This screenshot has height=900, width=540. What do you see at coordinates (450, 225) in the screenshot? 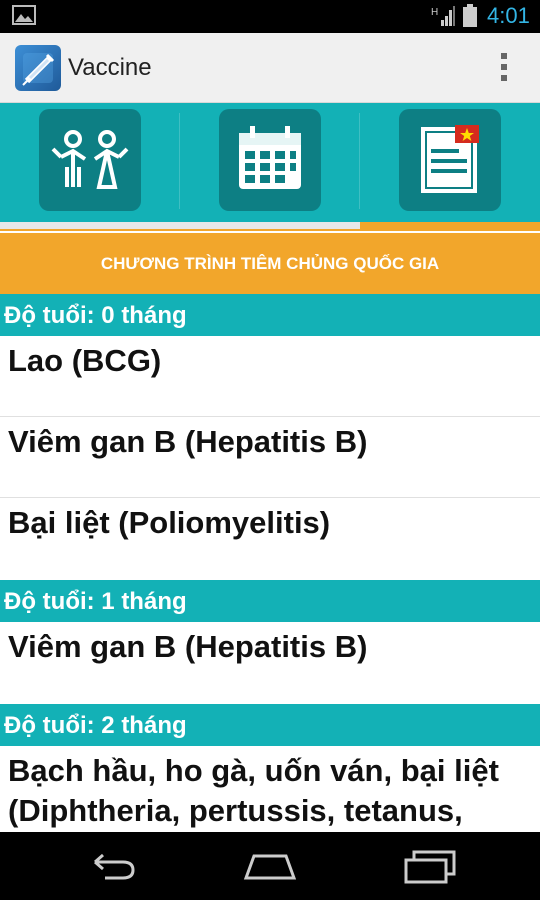
I see `tab-indicator-selected` at bounding box center [450, 225].